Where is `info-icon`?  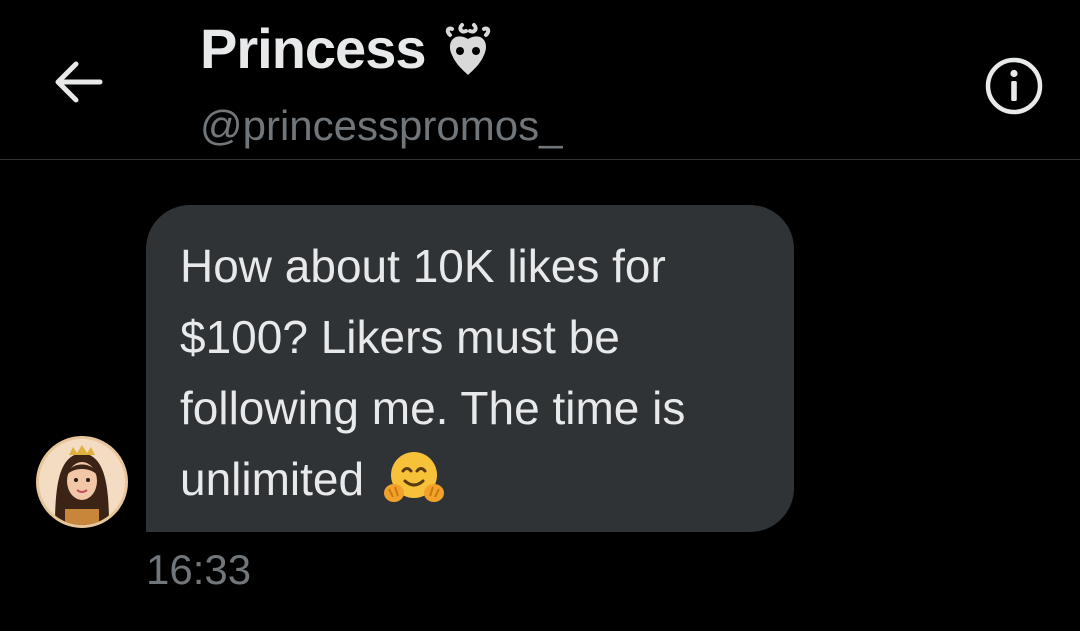
info-icon is located at coordinates (1014, 86).